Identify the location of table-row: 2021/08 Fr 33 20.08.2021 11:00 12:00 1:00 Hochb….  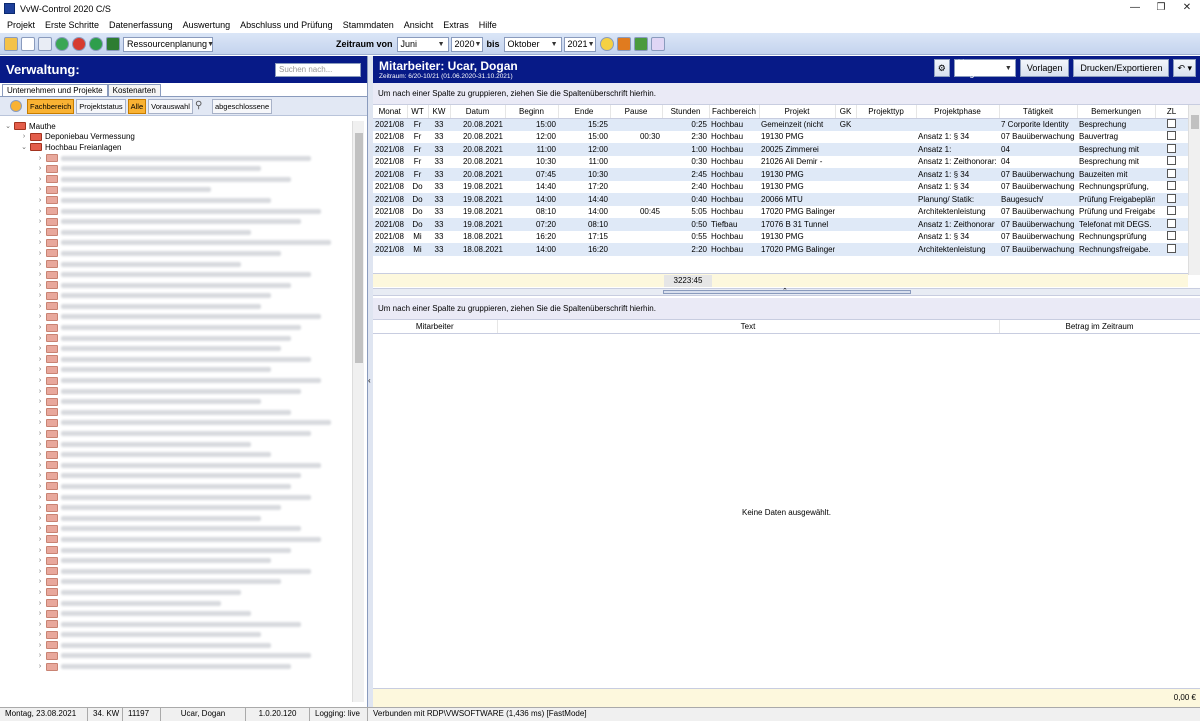
(780, 149).